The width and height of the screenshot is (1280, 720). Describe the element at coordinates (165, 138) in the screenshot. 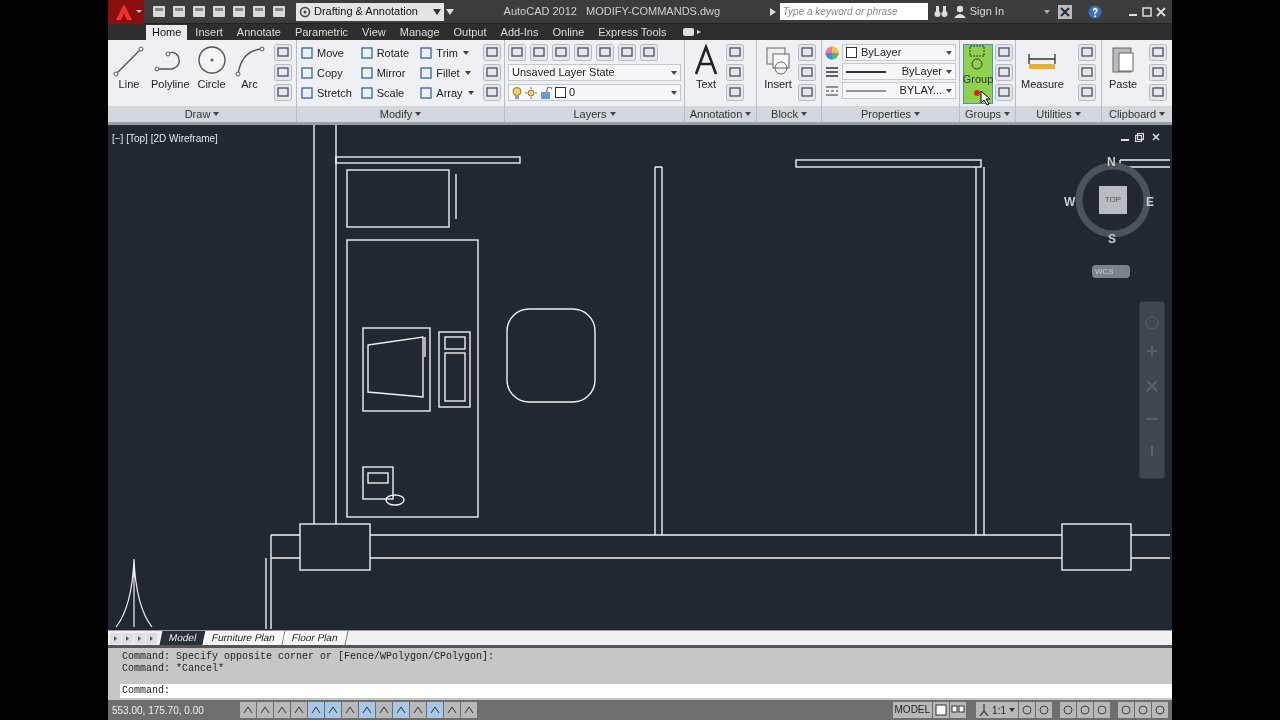

I see `viewport-controls-label: [−] [Top] [2D Wireframe]` at that location.